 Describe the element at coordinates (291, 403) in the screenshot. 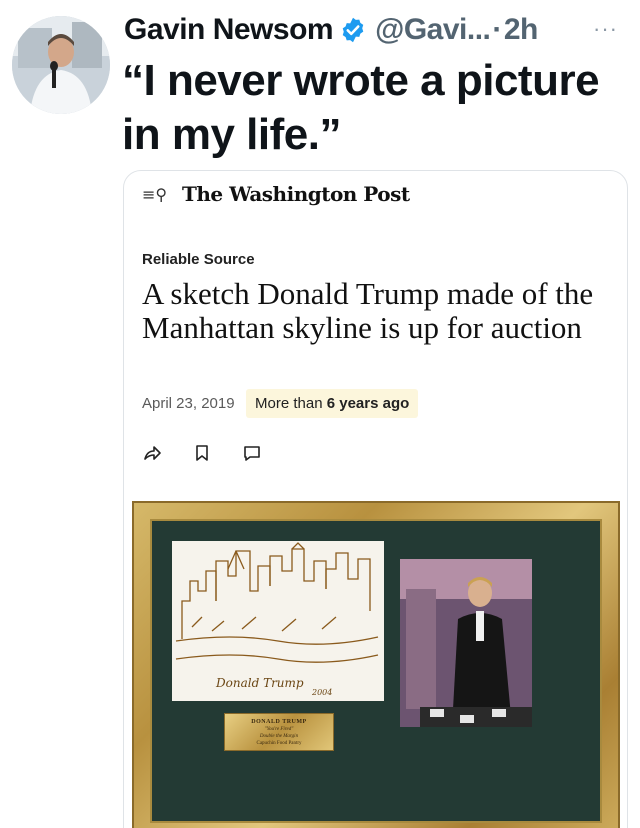

I see `age-prefix: More than` at that location.